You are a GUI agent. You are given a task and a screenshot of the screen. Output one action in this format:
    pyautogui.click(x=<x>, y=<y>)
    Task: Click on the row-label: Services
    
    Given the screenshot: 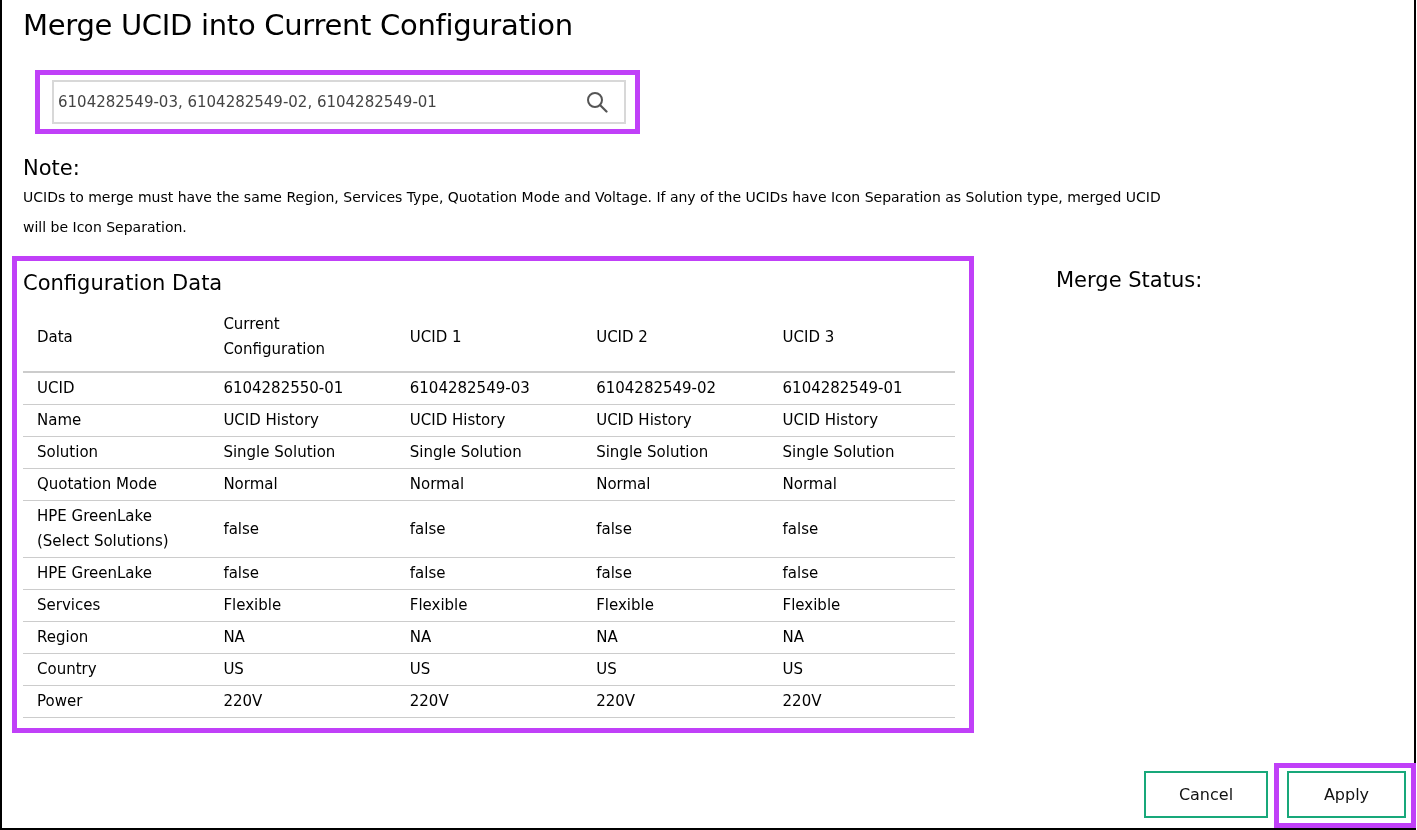 What is the action you would take?
    pyautogui.click(x=69, y=605)
    